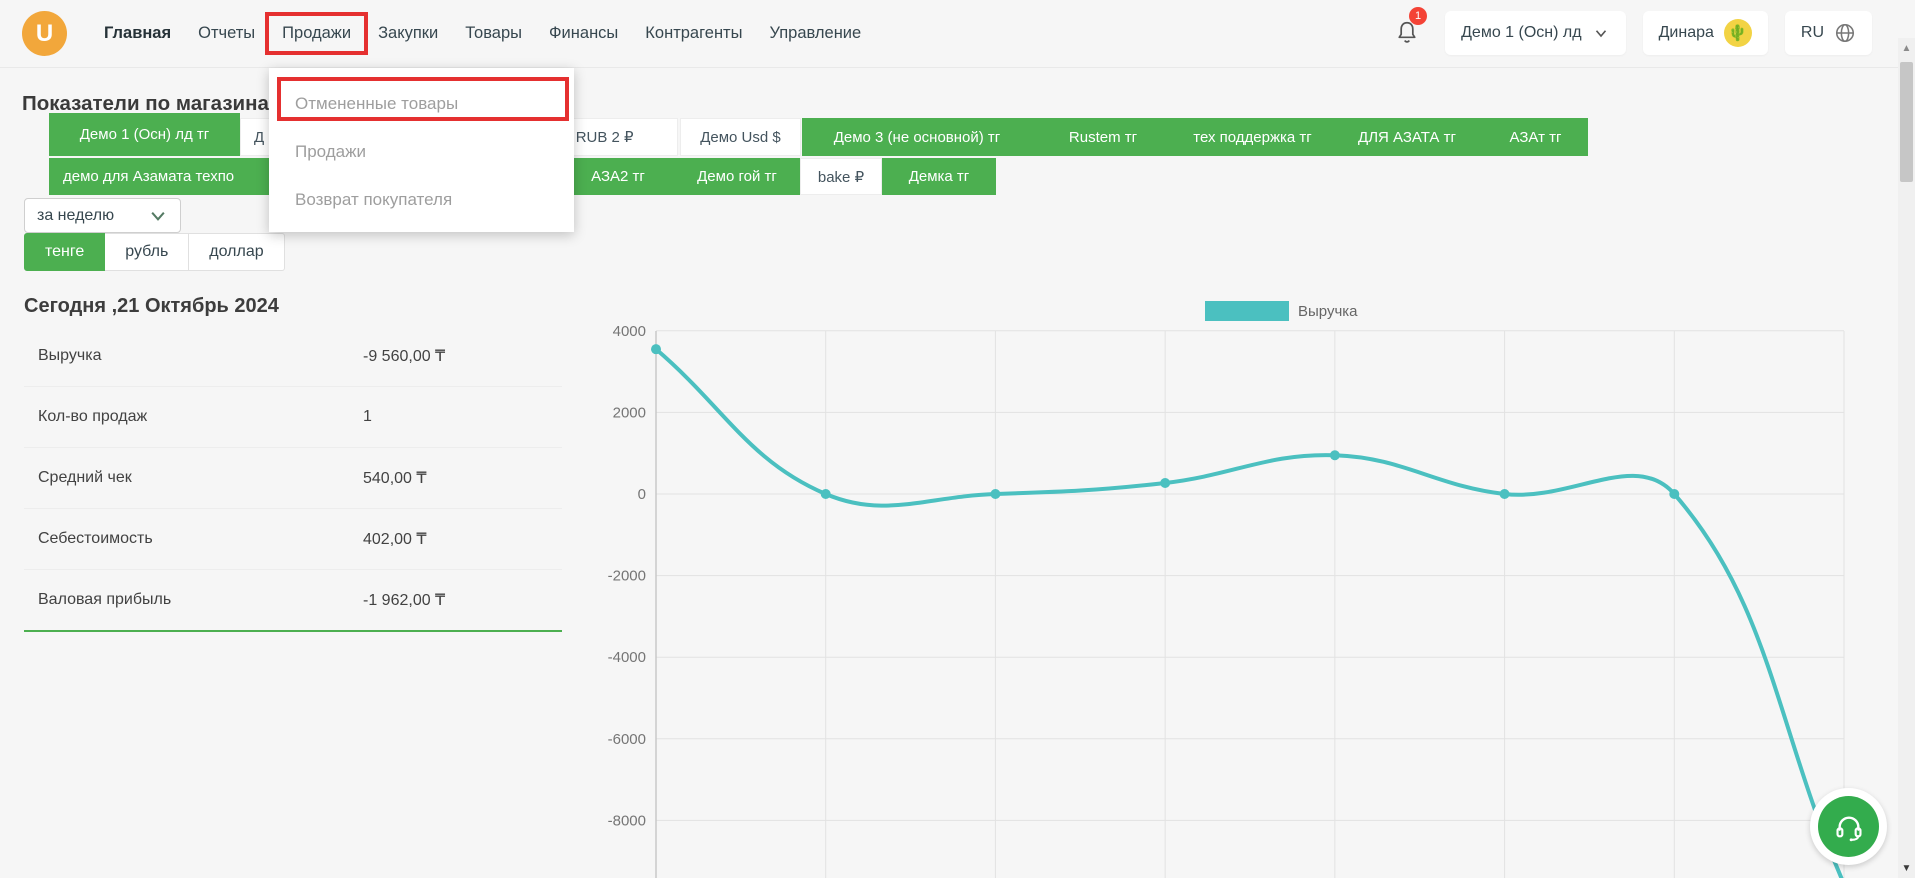 This screenshot has height=878, width=1915. What do you see at coordinates (939, 176) in the screenshot?
I see `shop-tag: Демка тг` at bounding box center [939, 176].